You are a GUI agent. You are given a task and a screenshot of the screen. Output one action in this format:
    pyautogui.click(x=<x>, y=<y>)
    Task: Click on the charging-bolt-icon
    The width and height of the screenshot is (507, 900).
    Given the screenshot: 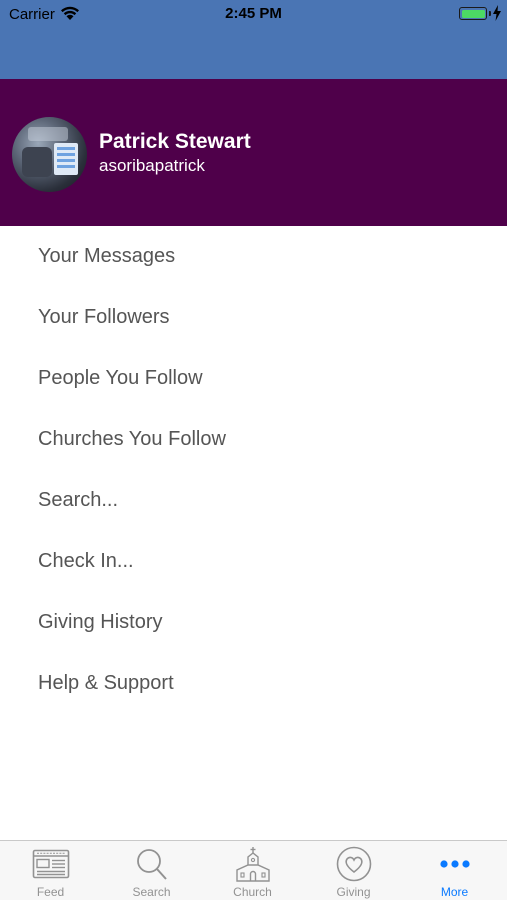 What is the action you would take?
    pyautogui.click(x=497, y=13)
    